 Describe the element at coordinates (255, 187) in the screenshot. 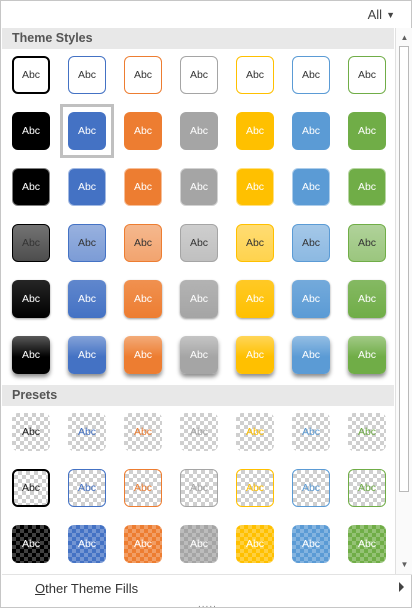

I see `theme-style-solid-light-border-gold: Abc` at that location.